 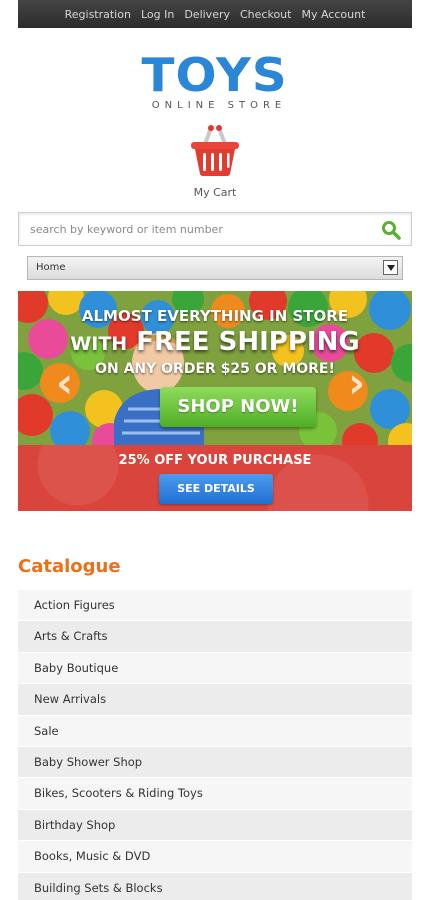 What do you see at coordinates (265, 14) in the screenshot?
I see `nav-link-checkout: Checkout` at bounding box center [265, 14].